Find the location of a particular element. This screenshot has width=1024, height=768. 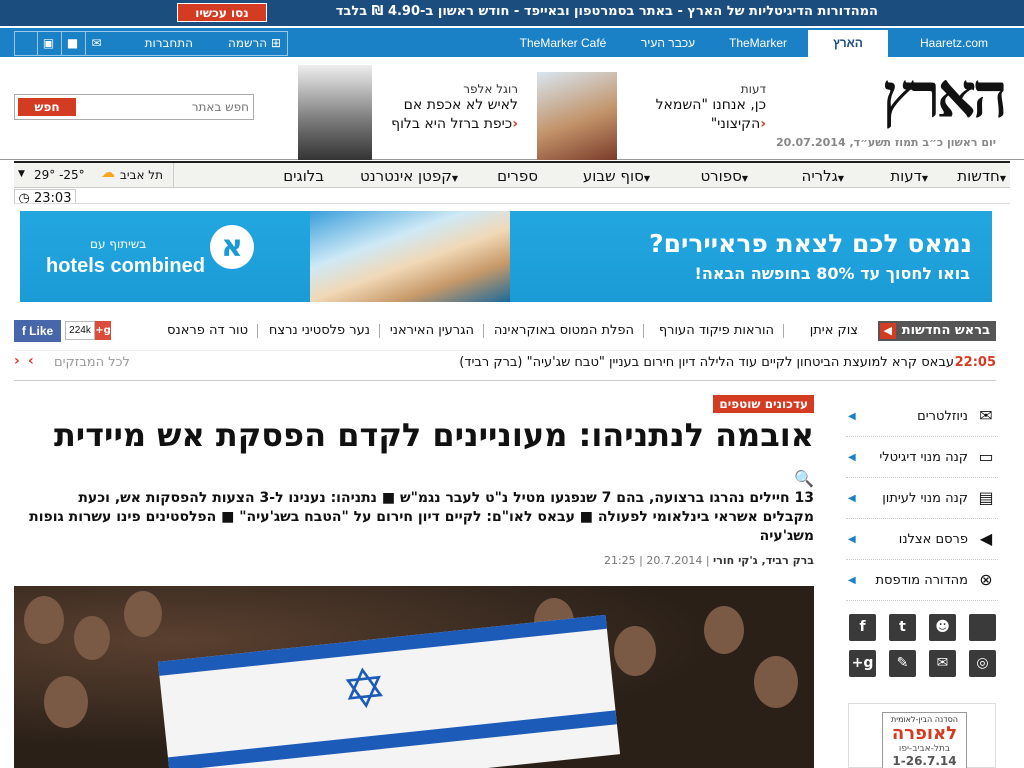

login-link: התחברות is located at coordinates (169, 43).